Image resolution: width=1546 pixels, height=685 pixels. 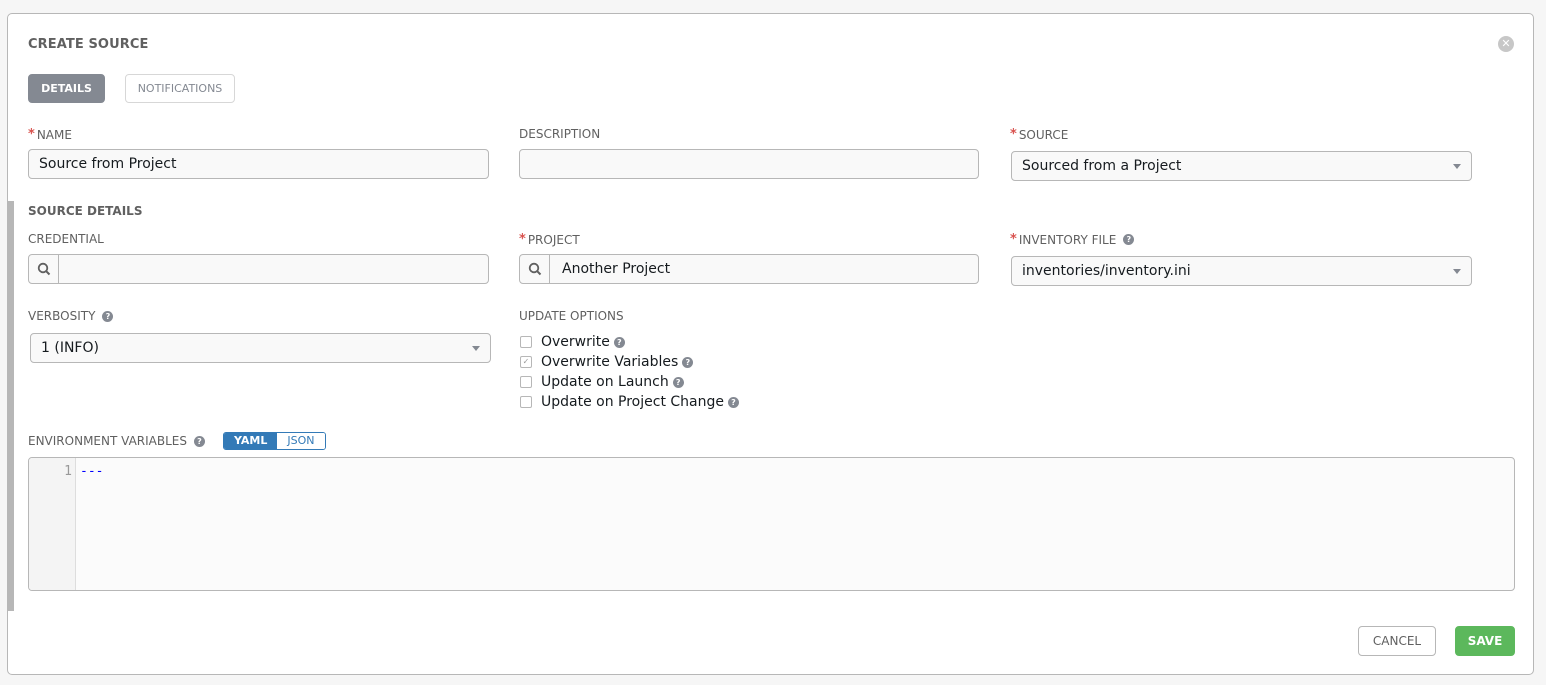 What do you see at coordinates (70, 348) in the screenshot?
I see `verbosity-value: 1 (INFO)` at bounding box center [70, 348].